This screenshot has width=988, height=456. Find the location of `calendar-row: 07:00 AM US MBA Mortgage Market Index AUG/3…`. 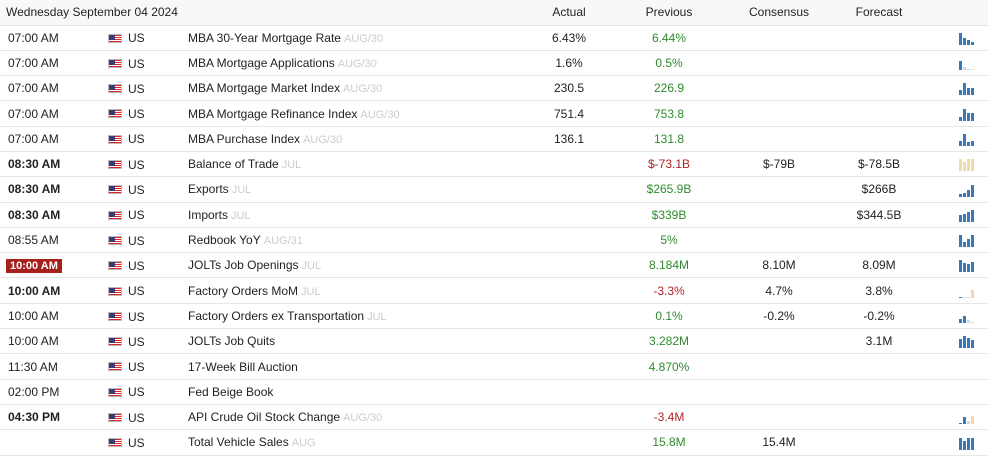

calendar-row: 07:00 AM US MBA Mortgage Market Index AUG/3… is located at coordinates (494, 88).